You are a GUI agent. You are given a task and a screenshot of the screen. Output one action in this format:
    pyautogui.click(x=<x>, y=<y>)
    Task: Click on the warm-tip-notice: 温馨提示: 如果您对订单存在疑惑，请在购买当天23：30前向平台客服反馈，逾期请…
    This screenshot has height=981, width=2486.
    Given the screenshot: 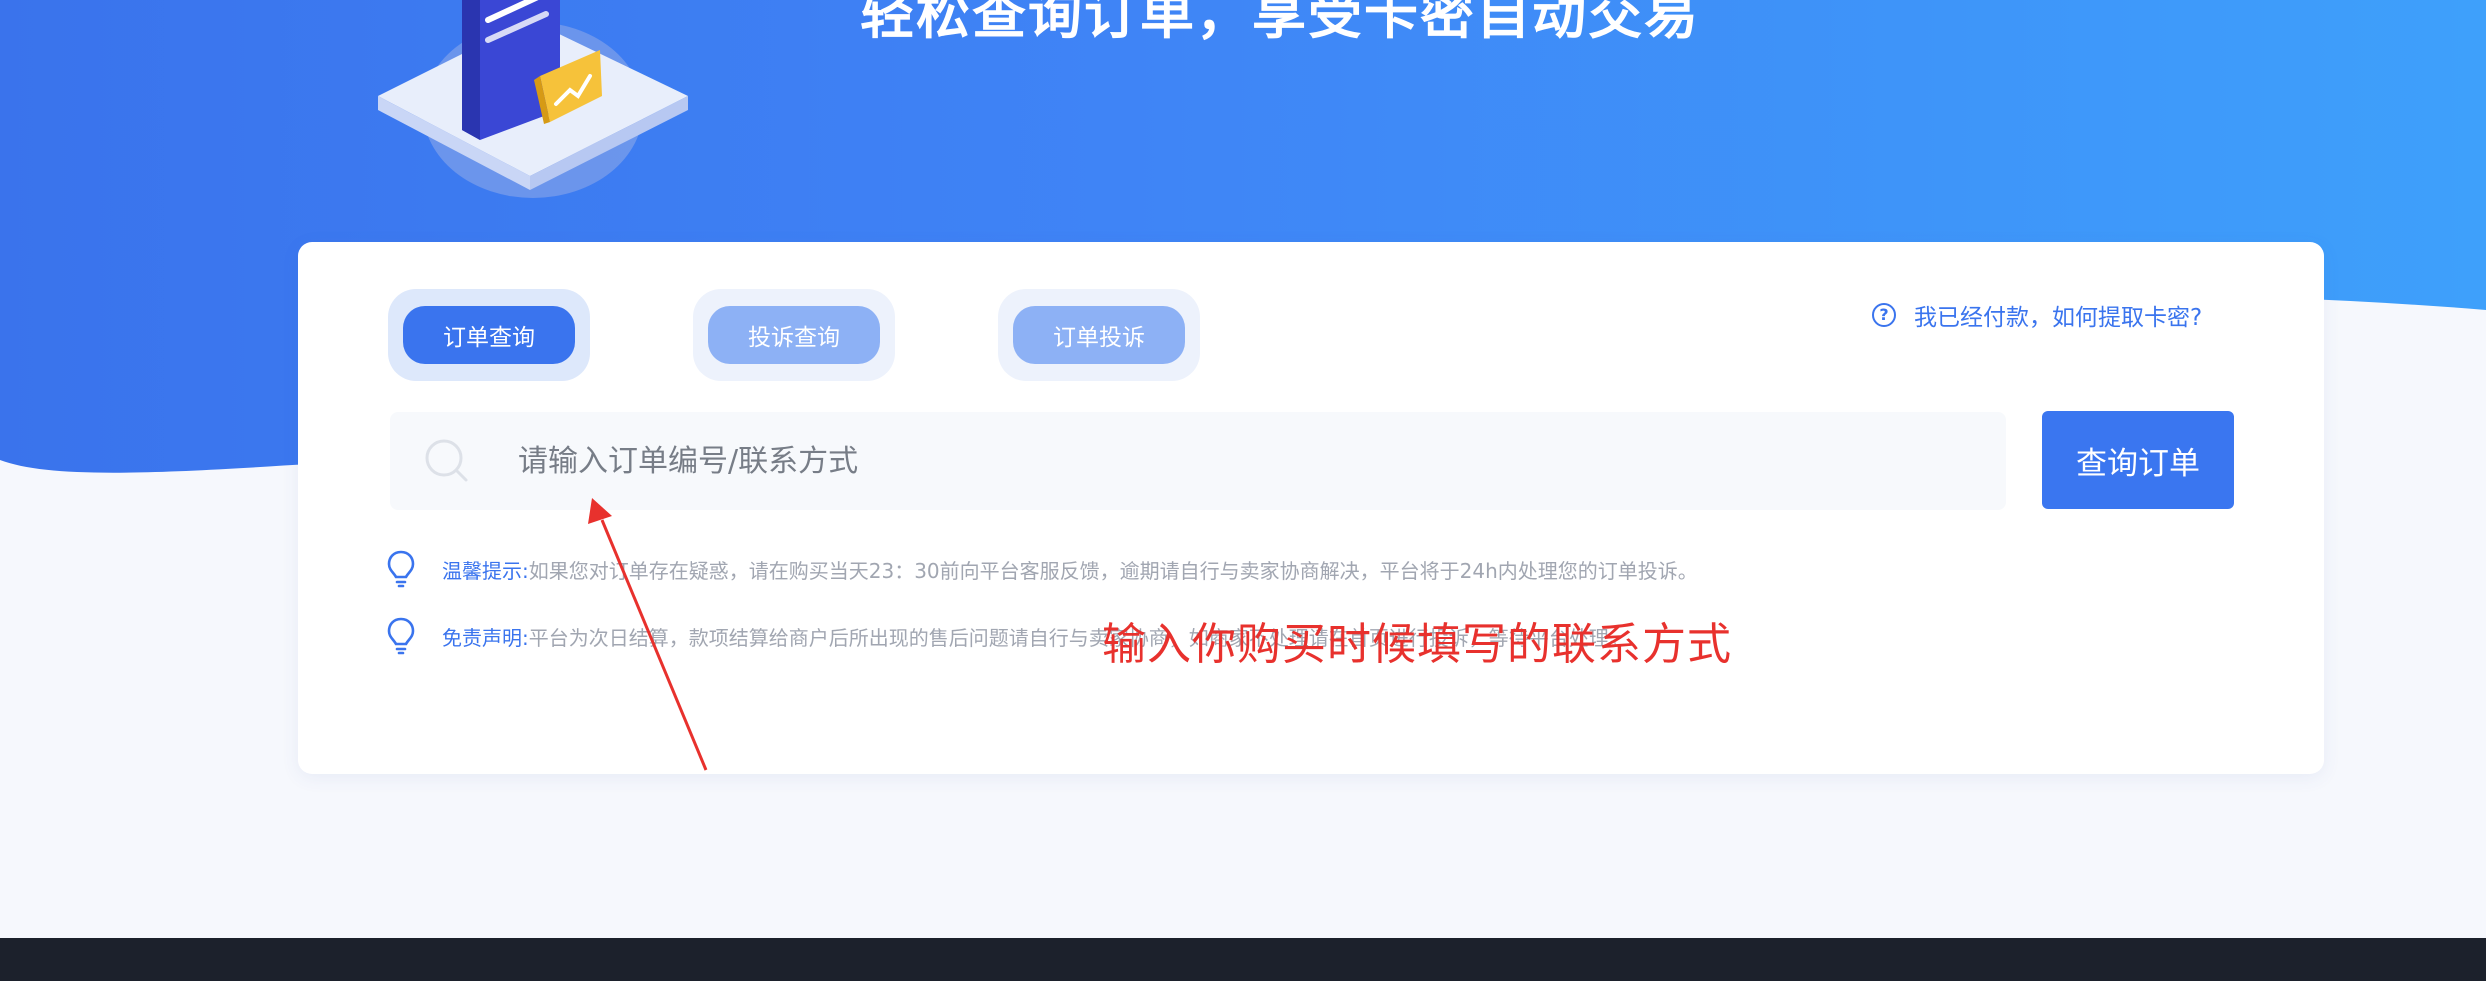 What is the action you would take?
    pyautogui.click(x=1042, y=569)
    